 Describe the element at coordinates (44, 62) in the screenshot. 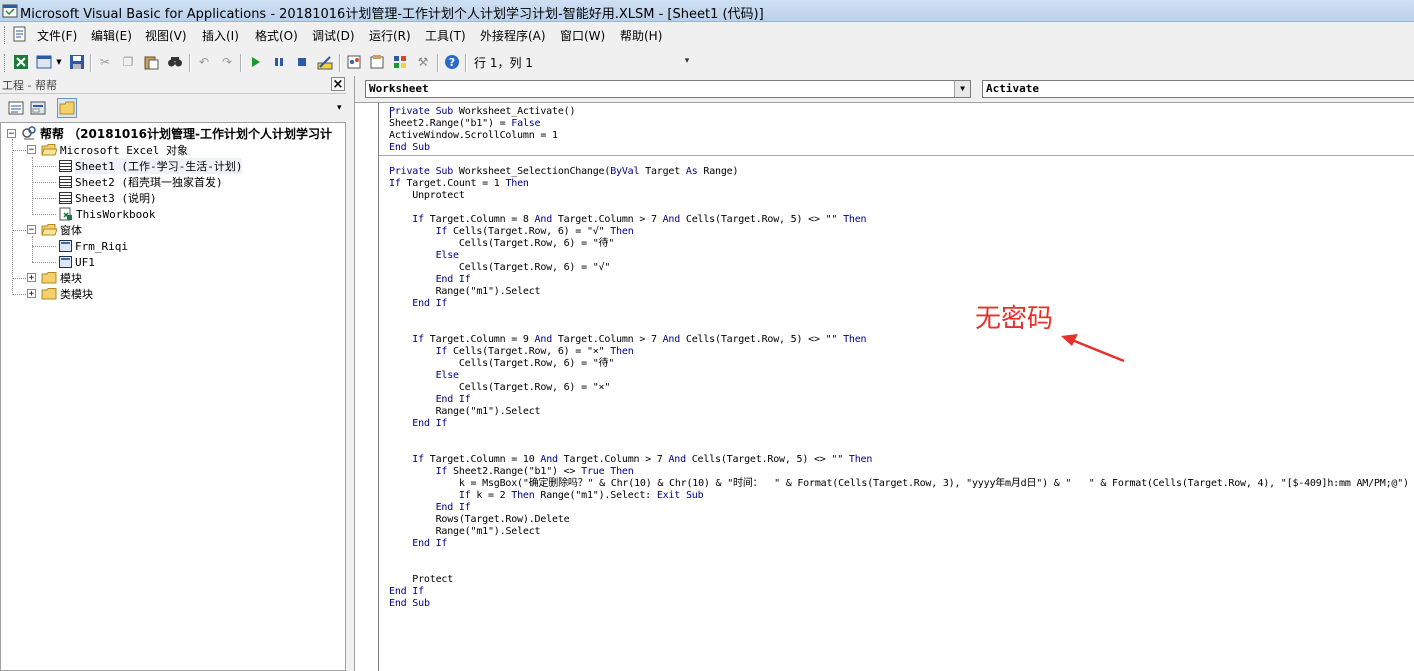

I see `insert-userform-icon` at that location.